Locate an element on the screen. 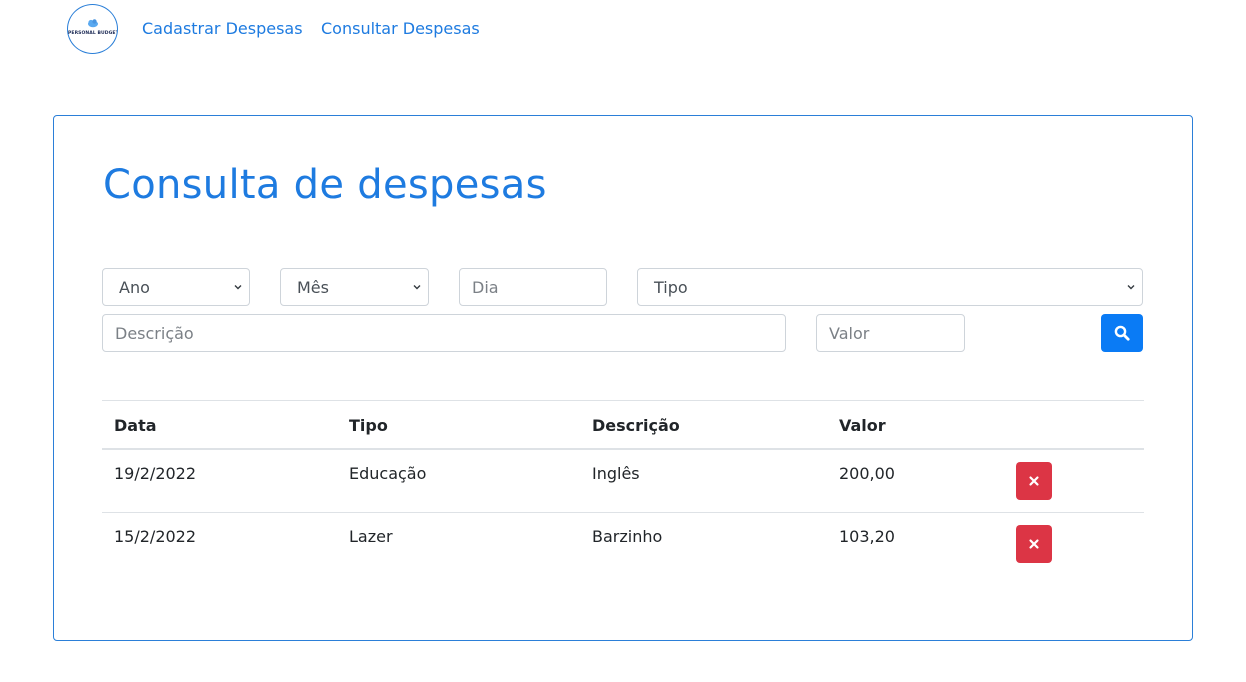 This screenshot has height=682, width=1246. tipo-select: Tipo is located at coordinates (890, 287).